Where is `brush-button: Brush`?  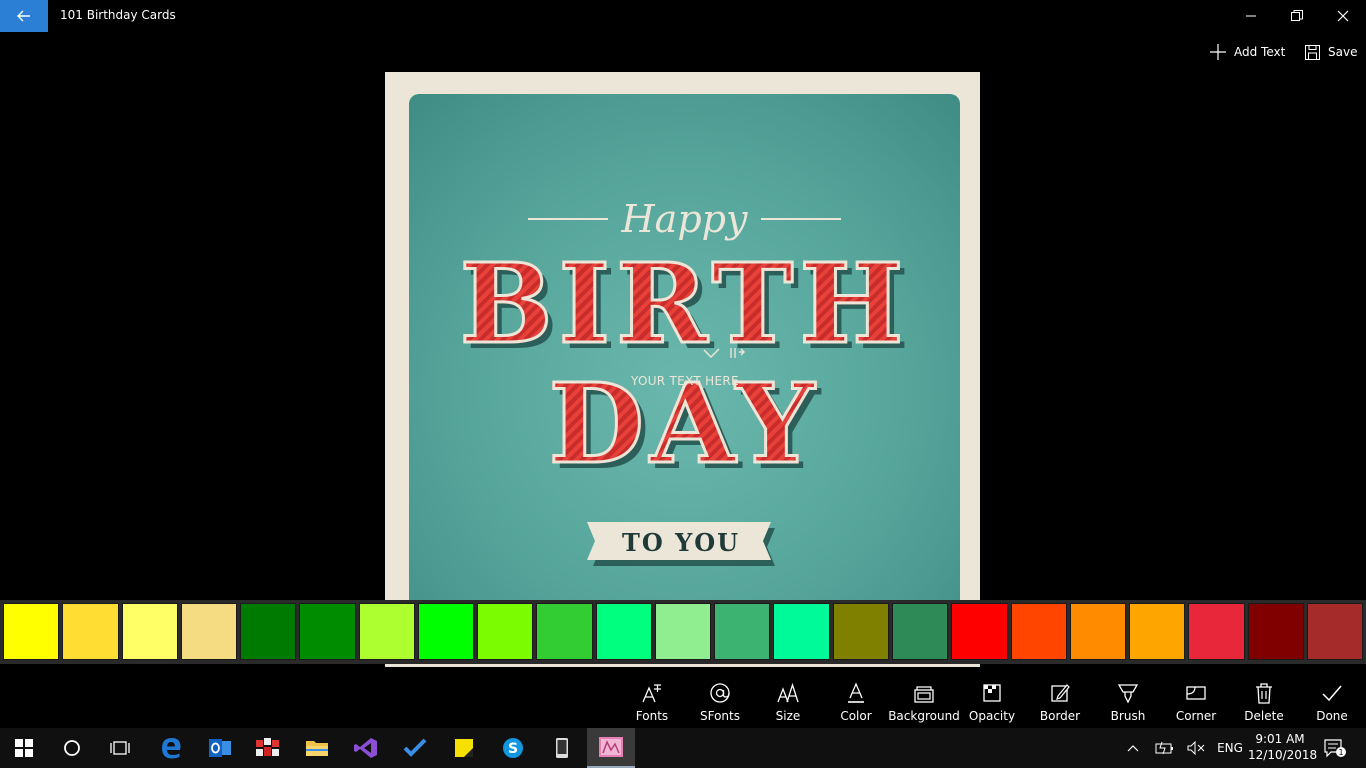
brush-button: Brush is located at coordinates (1128, 700).